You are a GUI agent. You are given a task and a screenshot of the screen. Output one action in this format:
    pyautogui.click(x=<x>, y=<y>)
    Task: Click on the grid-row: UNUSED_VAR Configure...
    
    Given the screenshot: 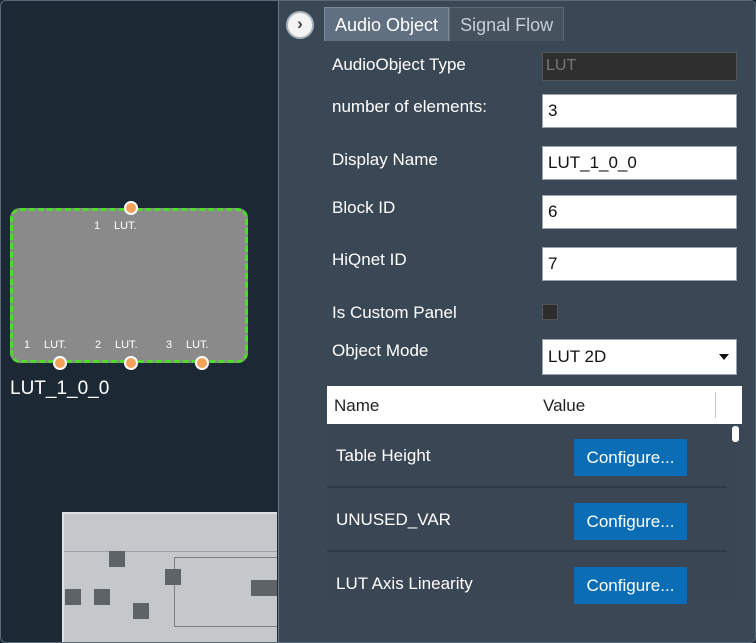 What is the action you would take?
    pyautogui.click(x=527, y=520)
    